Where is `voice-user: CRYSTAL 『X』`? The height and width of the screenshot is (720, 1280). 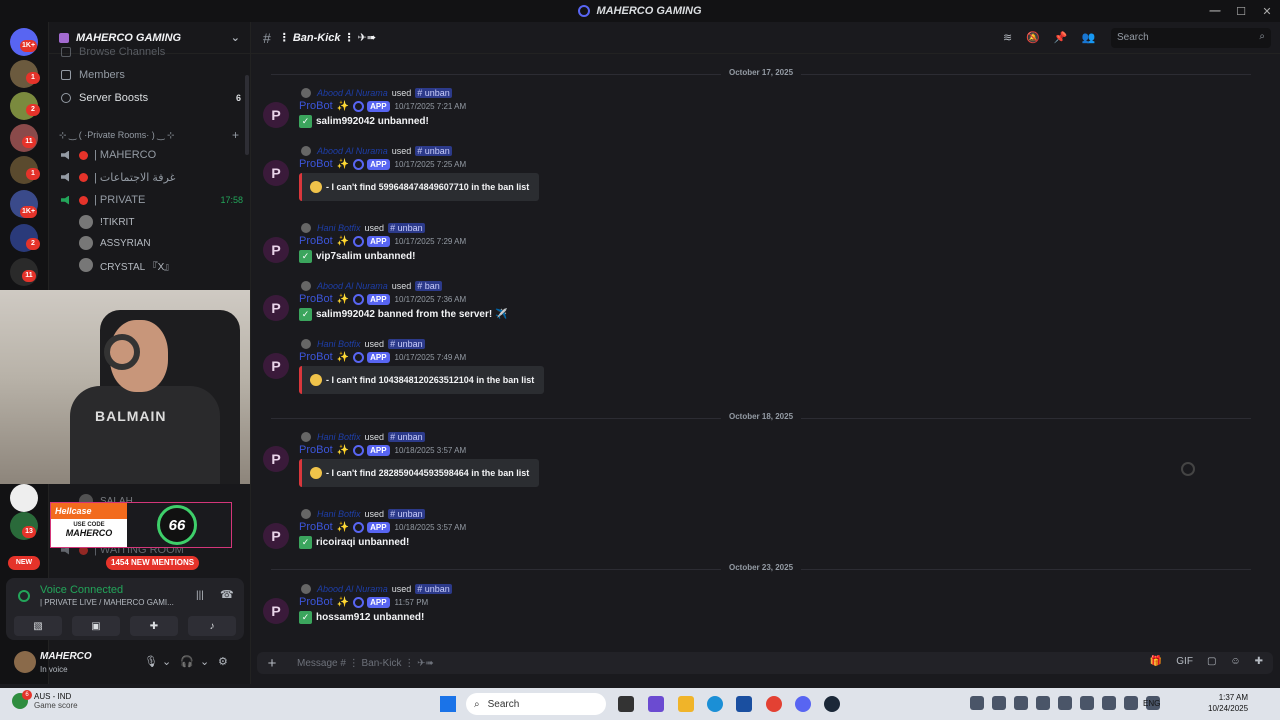 voice-user: CRYSTAL 『X』 is located at coordinates (126, 265).